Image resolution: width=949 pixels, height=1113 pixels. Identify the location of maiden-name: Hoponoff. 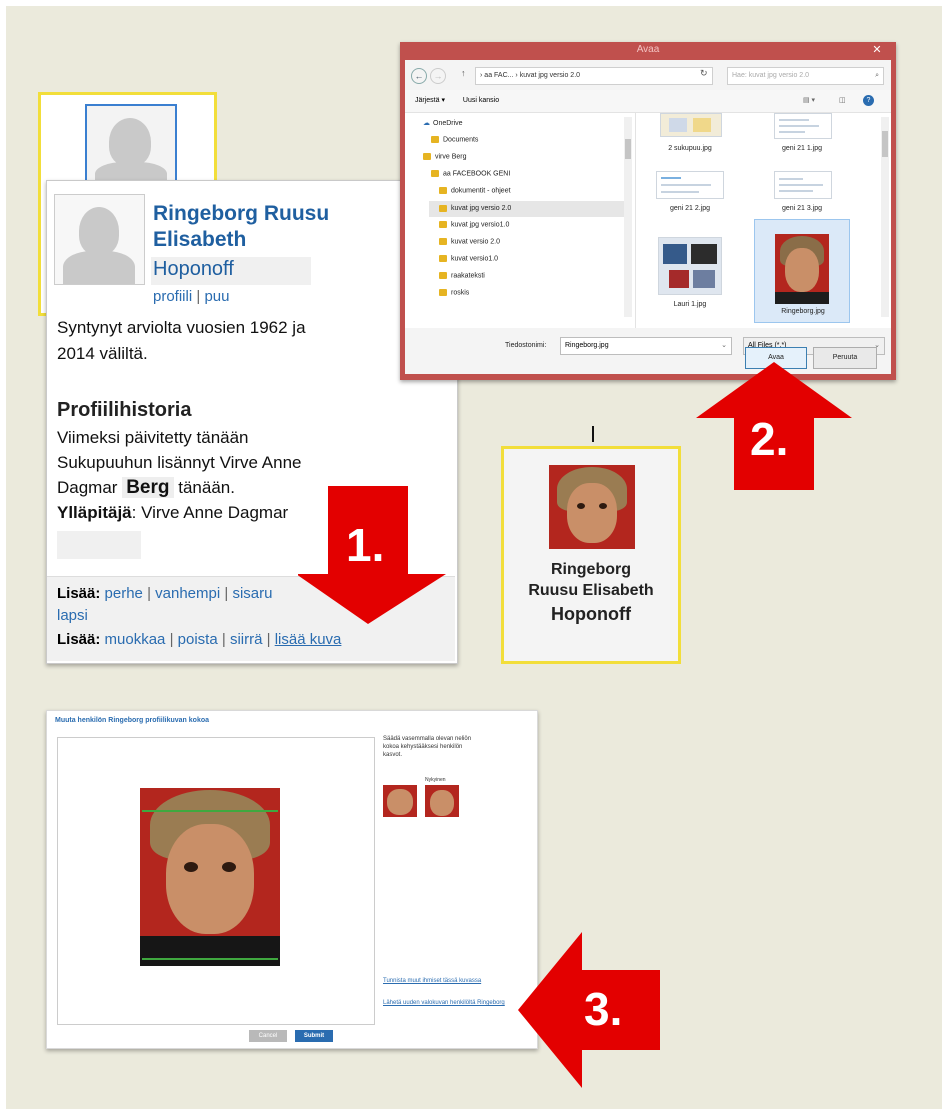
(231, 271).